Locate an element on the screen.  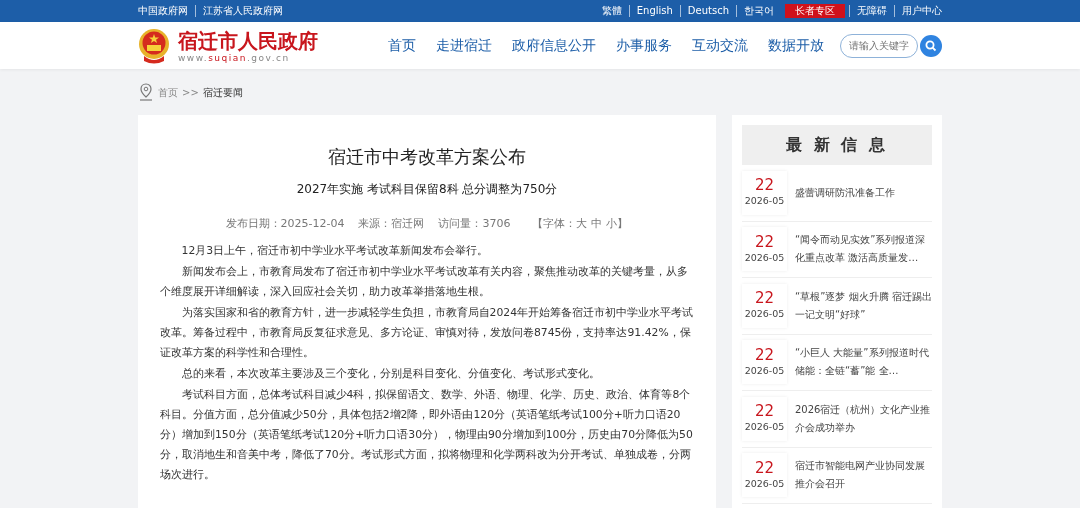
search-icon is located at coordinates (931, 45).